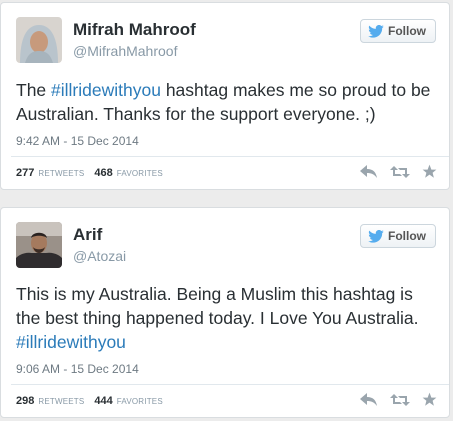  I want to click on timestamp: 9:06 AM - 15 Dec 2014, so click(77, 369).